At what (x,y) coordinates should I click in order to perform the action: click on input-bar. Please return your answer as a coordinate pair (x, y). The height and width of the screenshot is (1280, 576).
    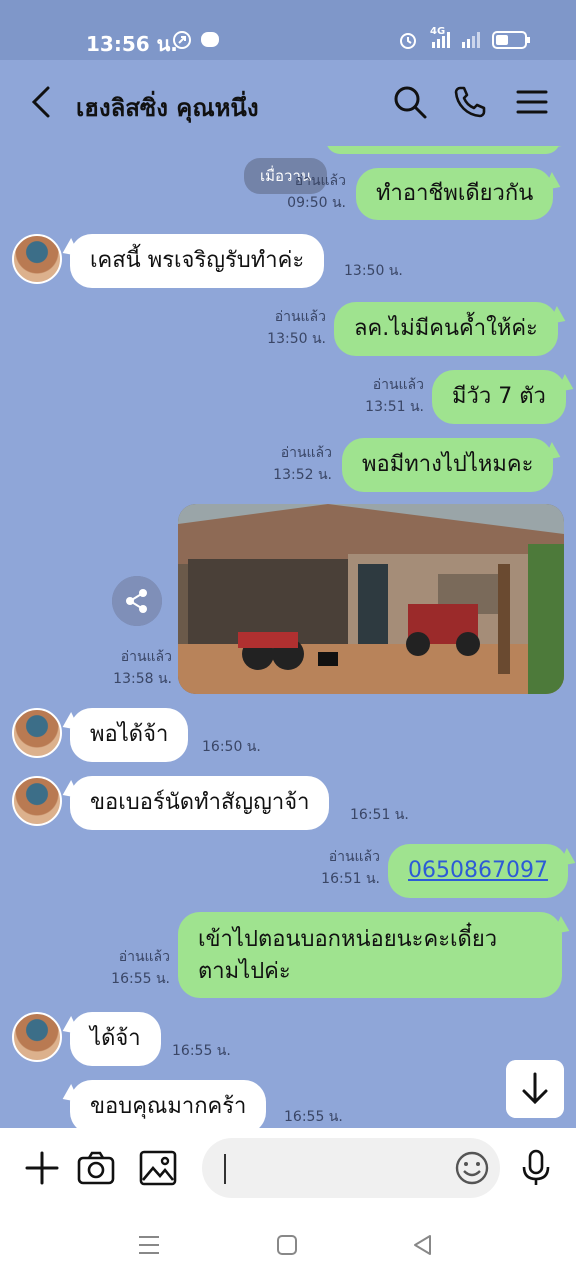
    Looking at the image, I should click on (288, 1168).